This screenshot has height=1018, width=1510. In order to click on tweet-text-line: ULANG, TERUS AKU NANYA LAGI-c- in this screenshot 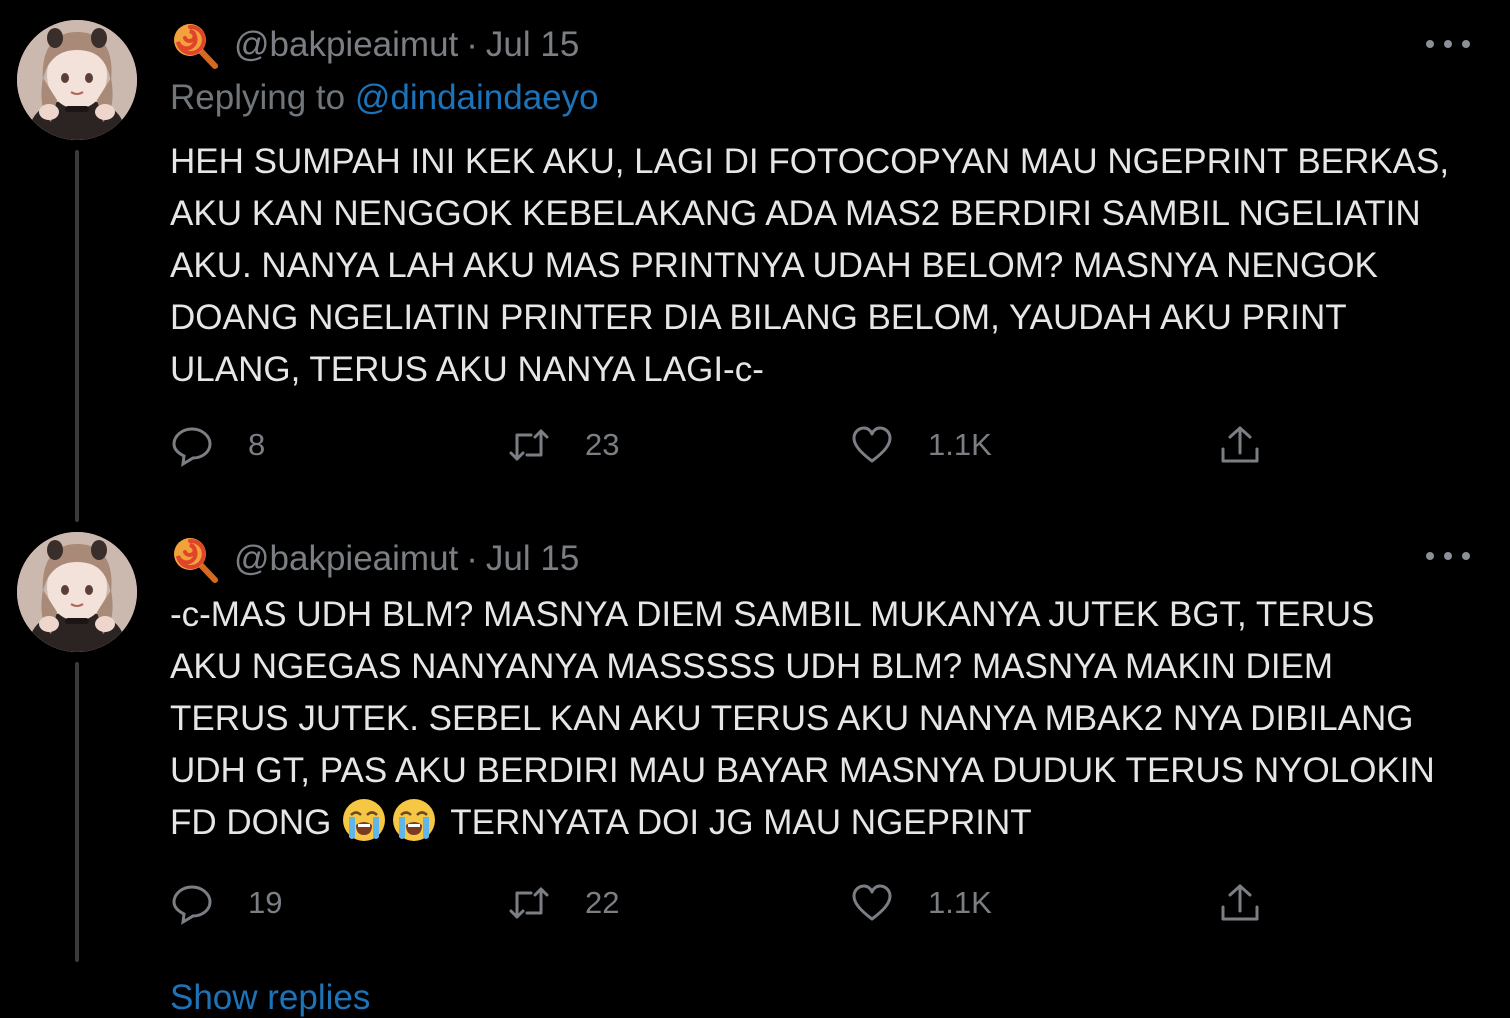, I will do `click(467, 369)`.